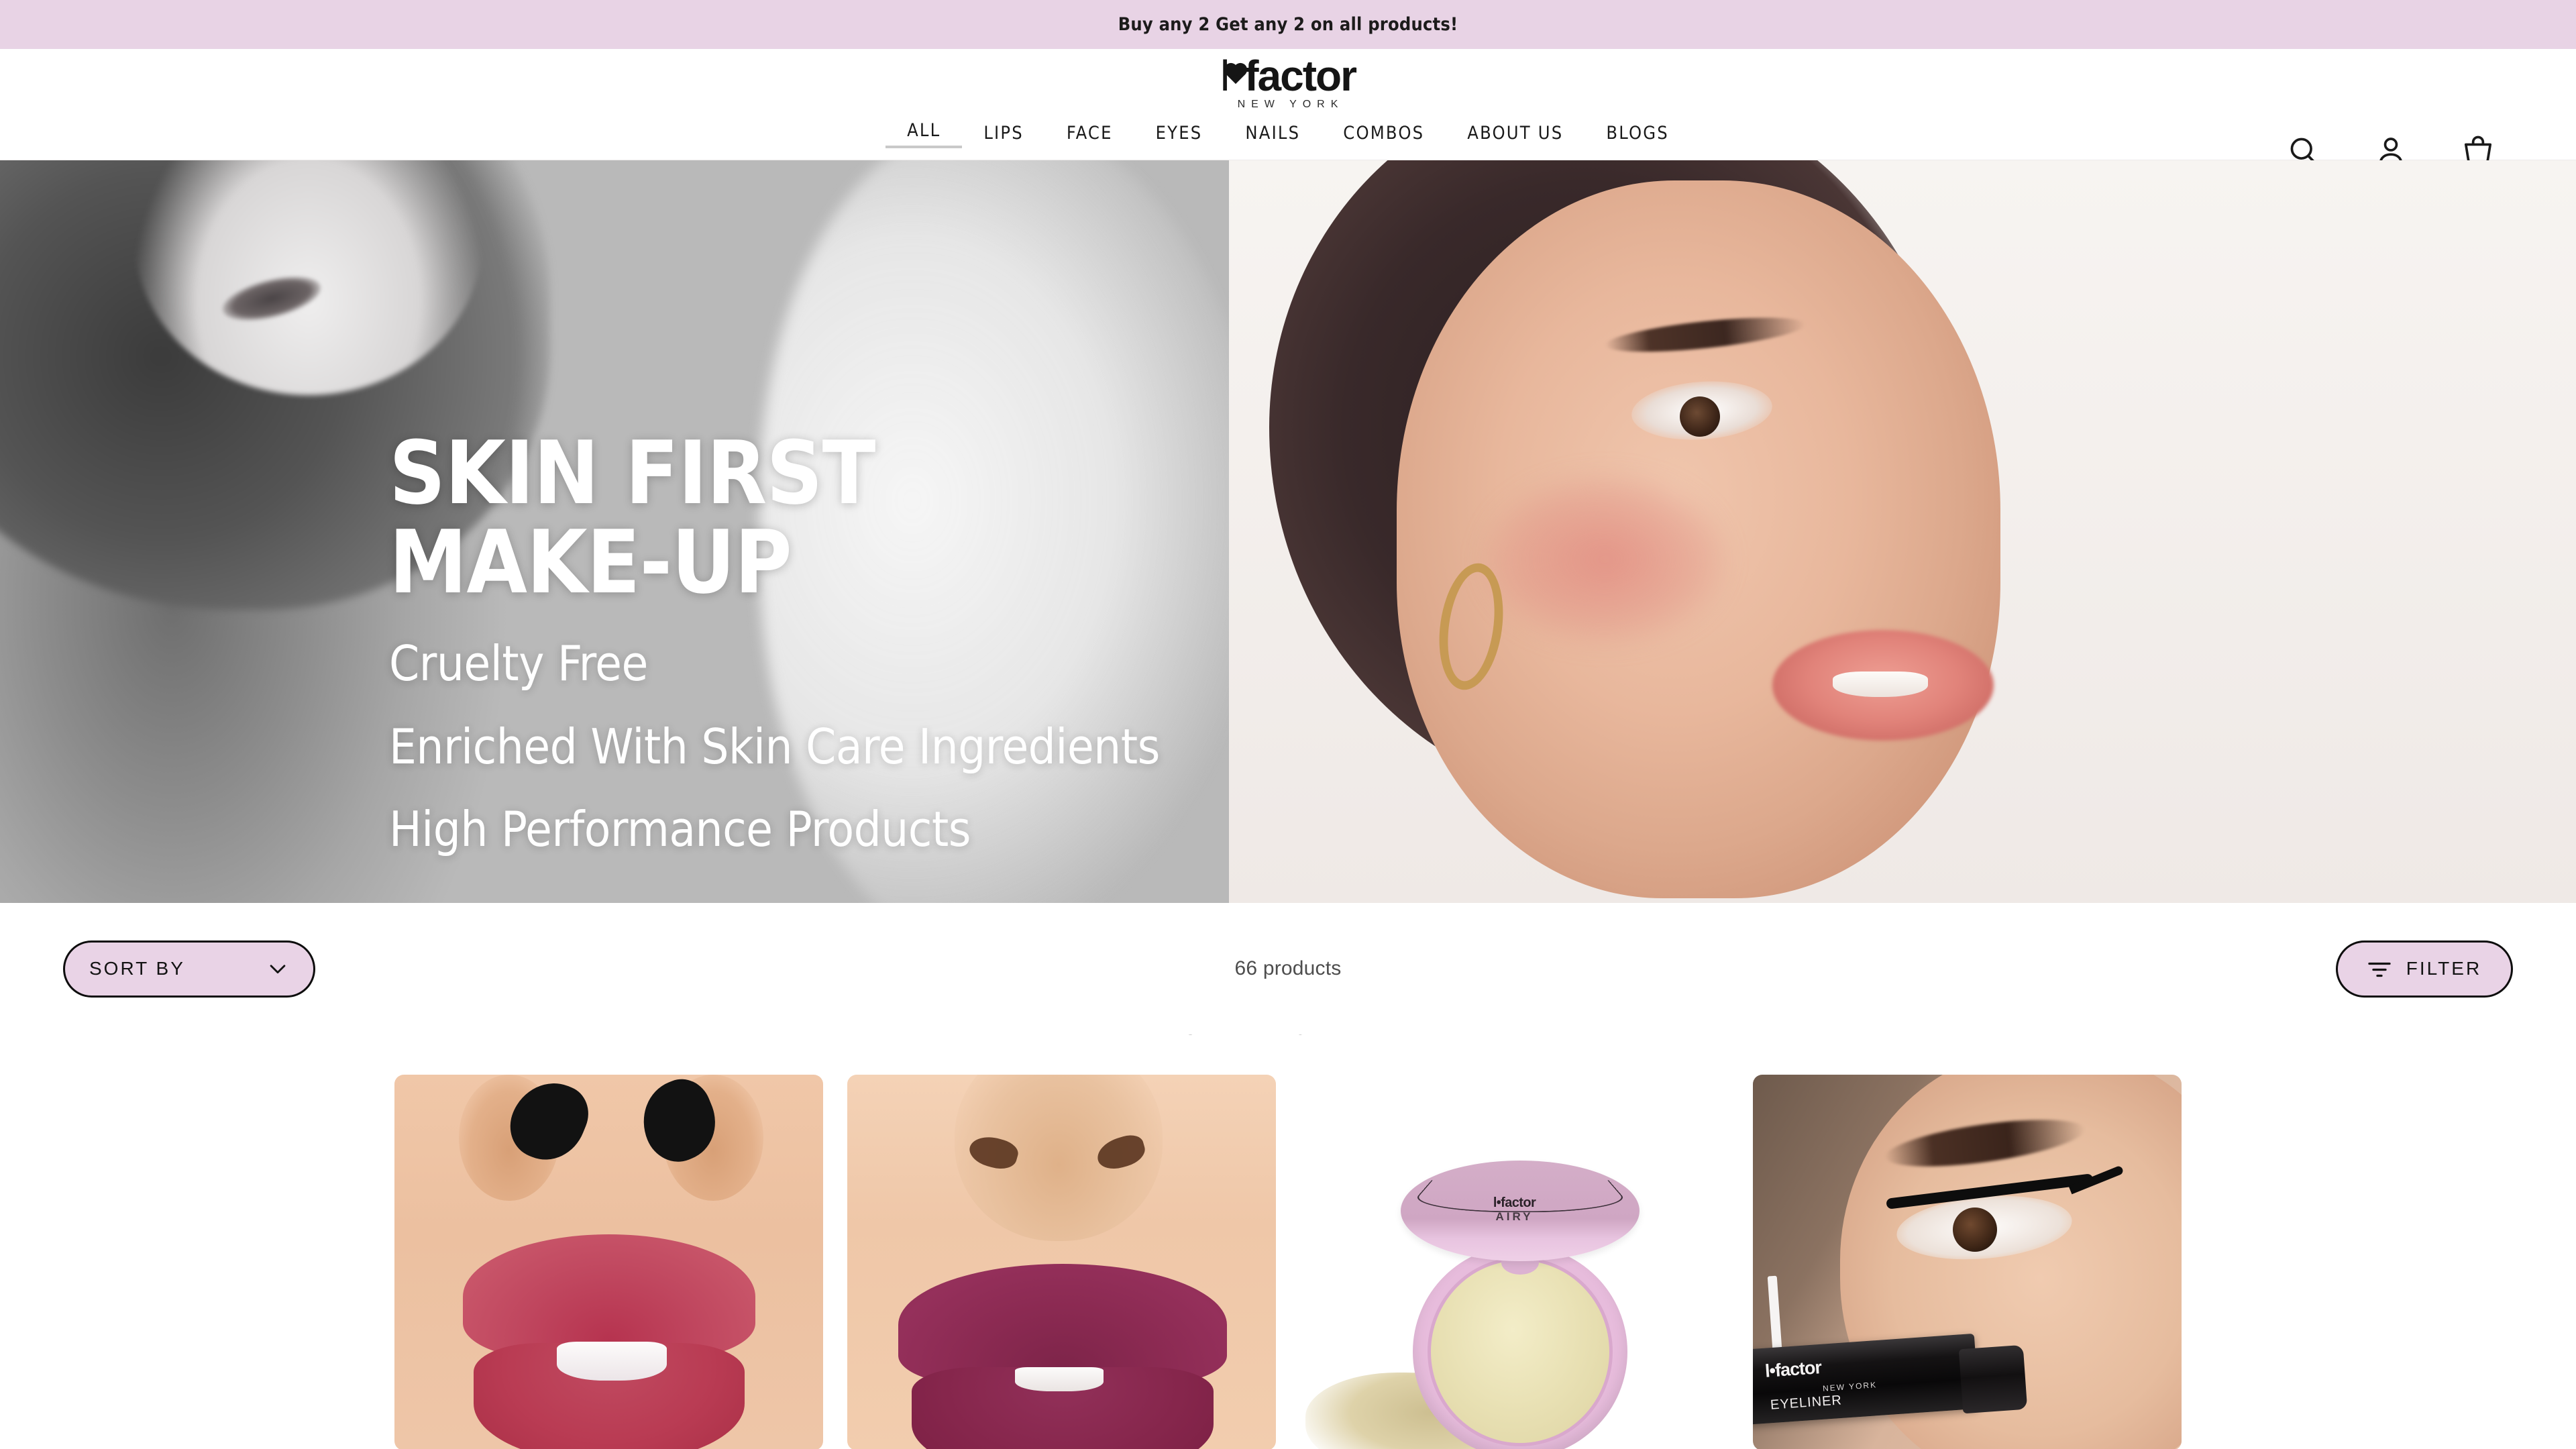 The image size is (2576, 1449). I want to click on compact-variant-text: AIRY, so click(1514, 1216).